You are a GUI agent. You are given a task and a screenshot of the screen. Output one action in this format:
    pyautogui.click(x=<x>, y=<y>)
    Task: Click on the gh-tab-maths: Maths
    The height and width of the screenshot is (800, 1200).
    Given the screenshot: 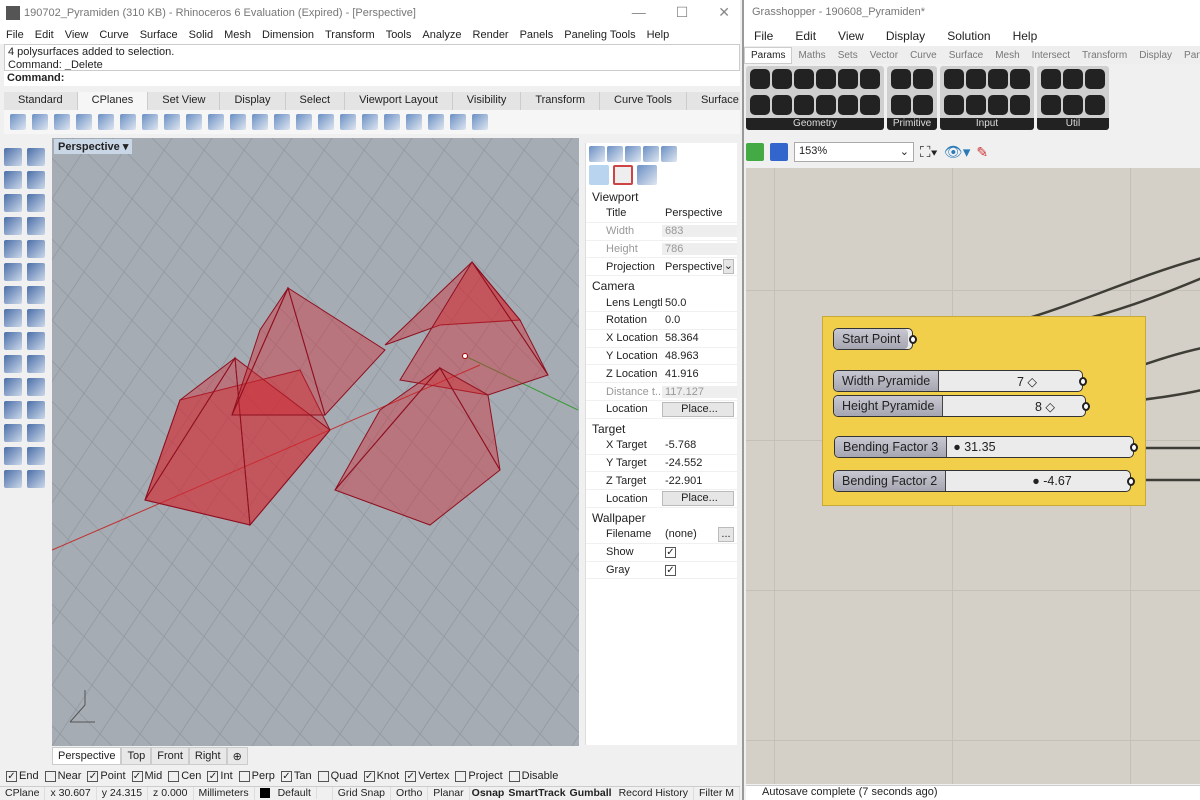 What is the action you would take?
    pyautogui.click(x=811, y=55)
    